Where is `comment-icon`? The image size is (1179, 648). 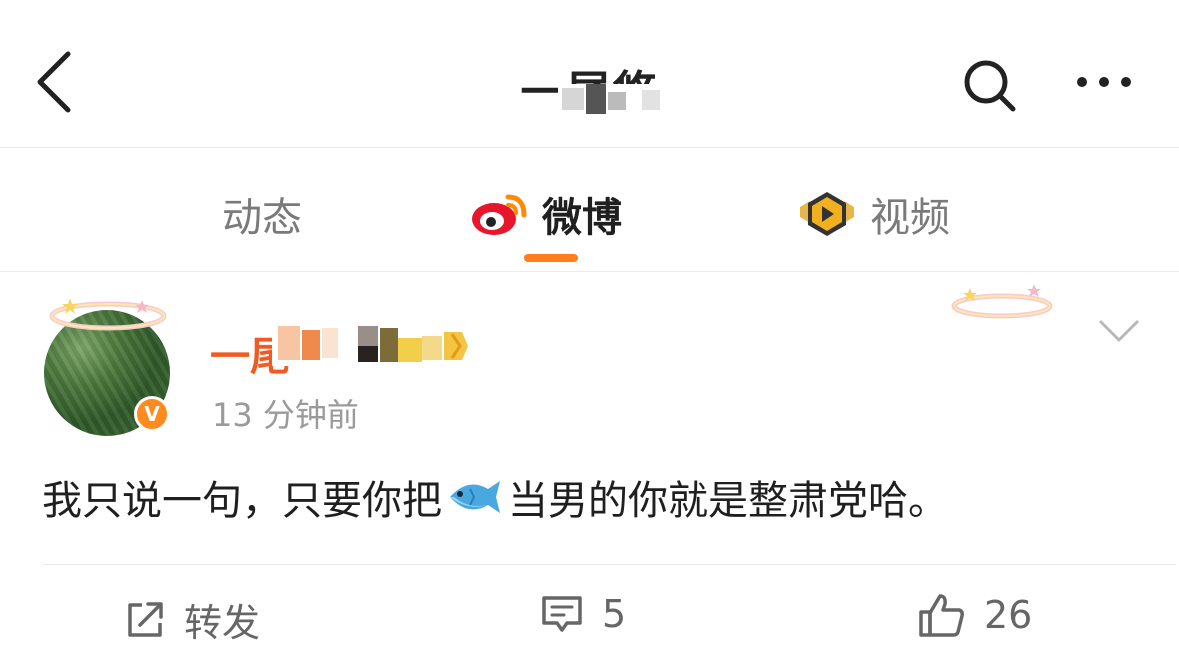
comment-icon is located at coordinates (562, 614).